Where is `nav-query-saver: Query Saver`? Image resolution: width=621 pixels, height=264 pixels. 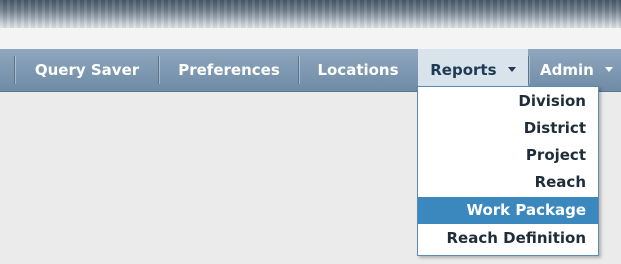
nav-query-saver: Query Saver is located at coordinates (87, 70).